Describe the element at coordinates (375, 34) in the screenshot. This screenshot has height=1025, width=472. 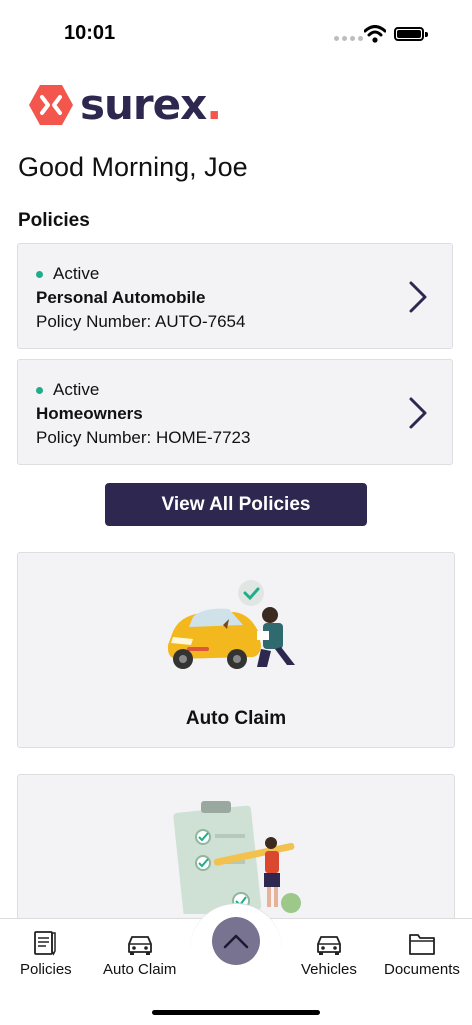
I see `wifi-icon` at that location.